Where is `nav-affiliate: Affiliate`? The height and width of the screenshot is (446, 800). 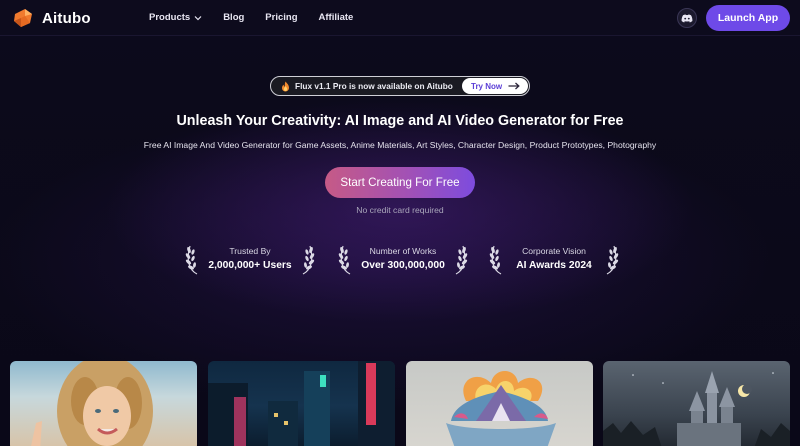 nav-affiliate: Affiliate is located at coordinates (336, 17).